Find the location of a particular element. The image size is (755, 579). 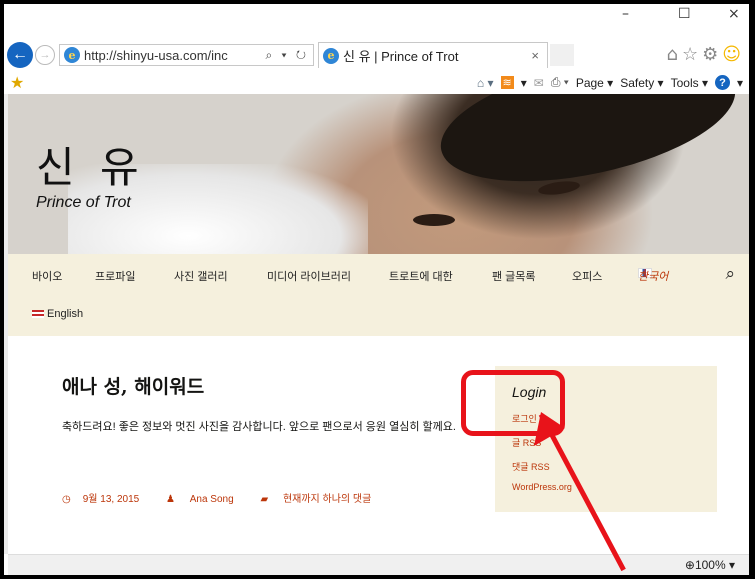

post-meta: ◷ 9월 13, 2015 ♟ Ana Song ▰ 현재까지 하나의 댓글 is located at coordinates (228, 497).